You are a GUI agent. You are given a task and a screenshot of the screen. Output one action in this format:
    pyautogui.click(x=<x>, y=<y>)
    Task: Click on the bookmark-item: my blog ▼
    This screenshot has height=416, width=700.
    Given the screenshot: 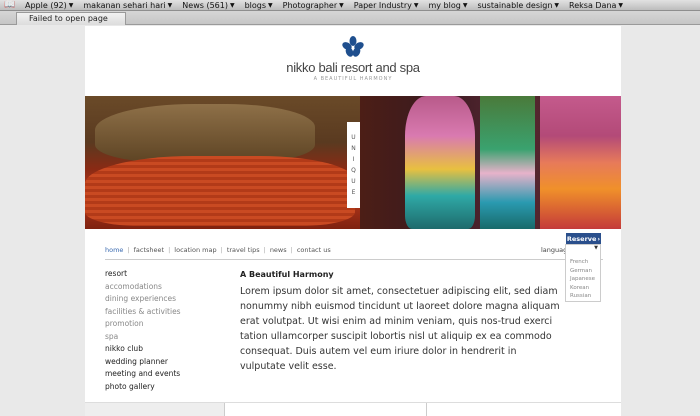 What is the action you would take?
    pyautogui.click(x=447, y=5)
    